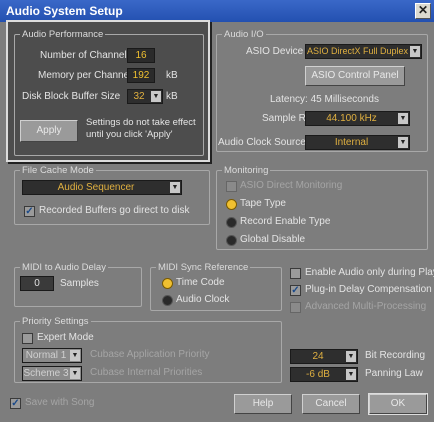 The image size is (434, 422). What do you see at coordinates (46, 355) in the screenshot?
I see `app-priority-value: Normal 1` at bounding box center [46, 355].